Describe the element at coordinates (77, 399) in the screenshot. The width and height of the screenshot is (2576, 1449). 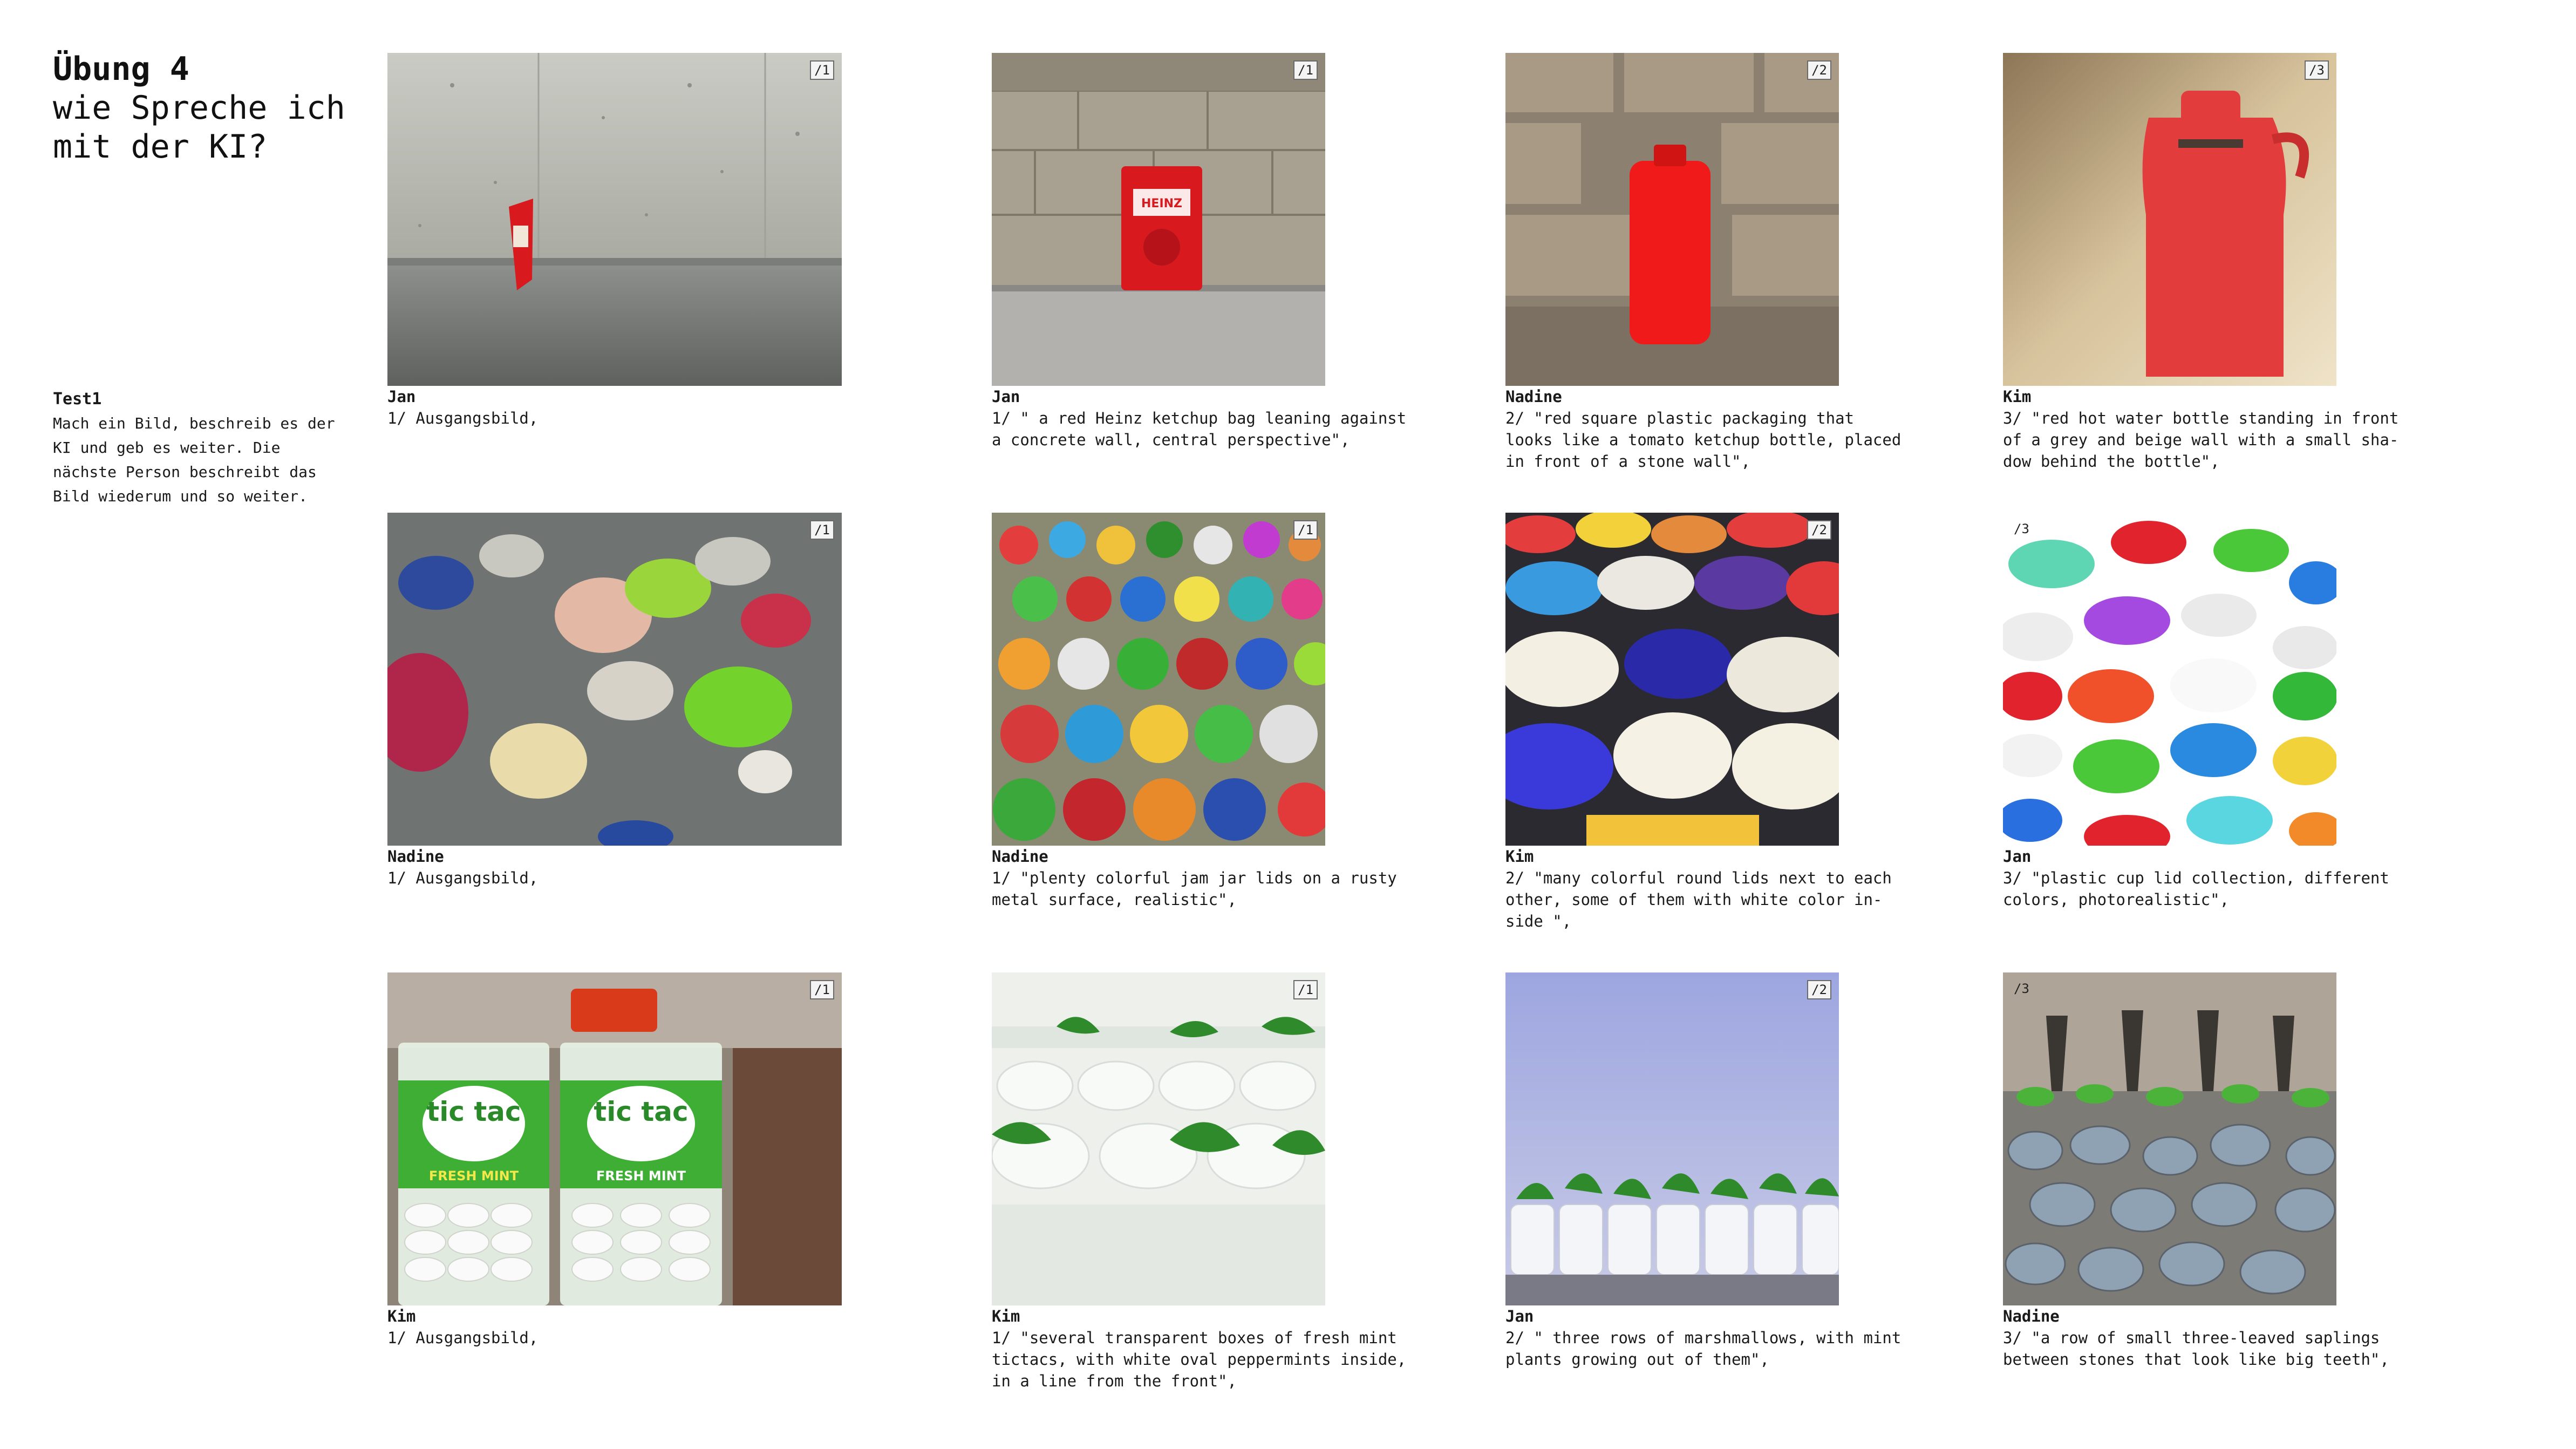
I see `intro-heading: Test1` at that location.